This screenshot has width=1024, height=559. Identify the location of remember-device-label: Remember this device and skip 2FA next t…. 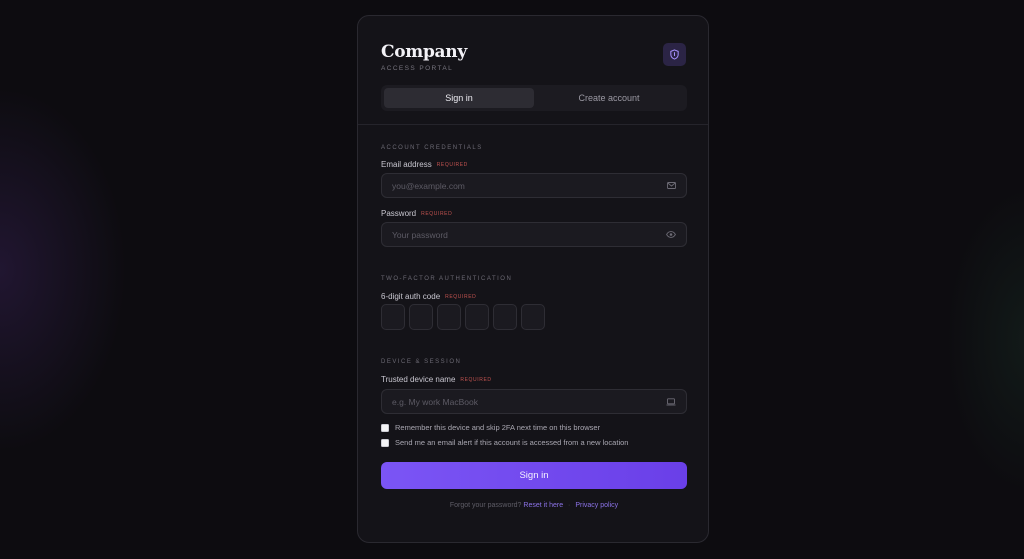
(498, 427).